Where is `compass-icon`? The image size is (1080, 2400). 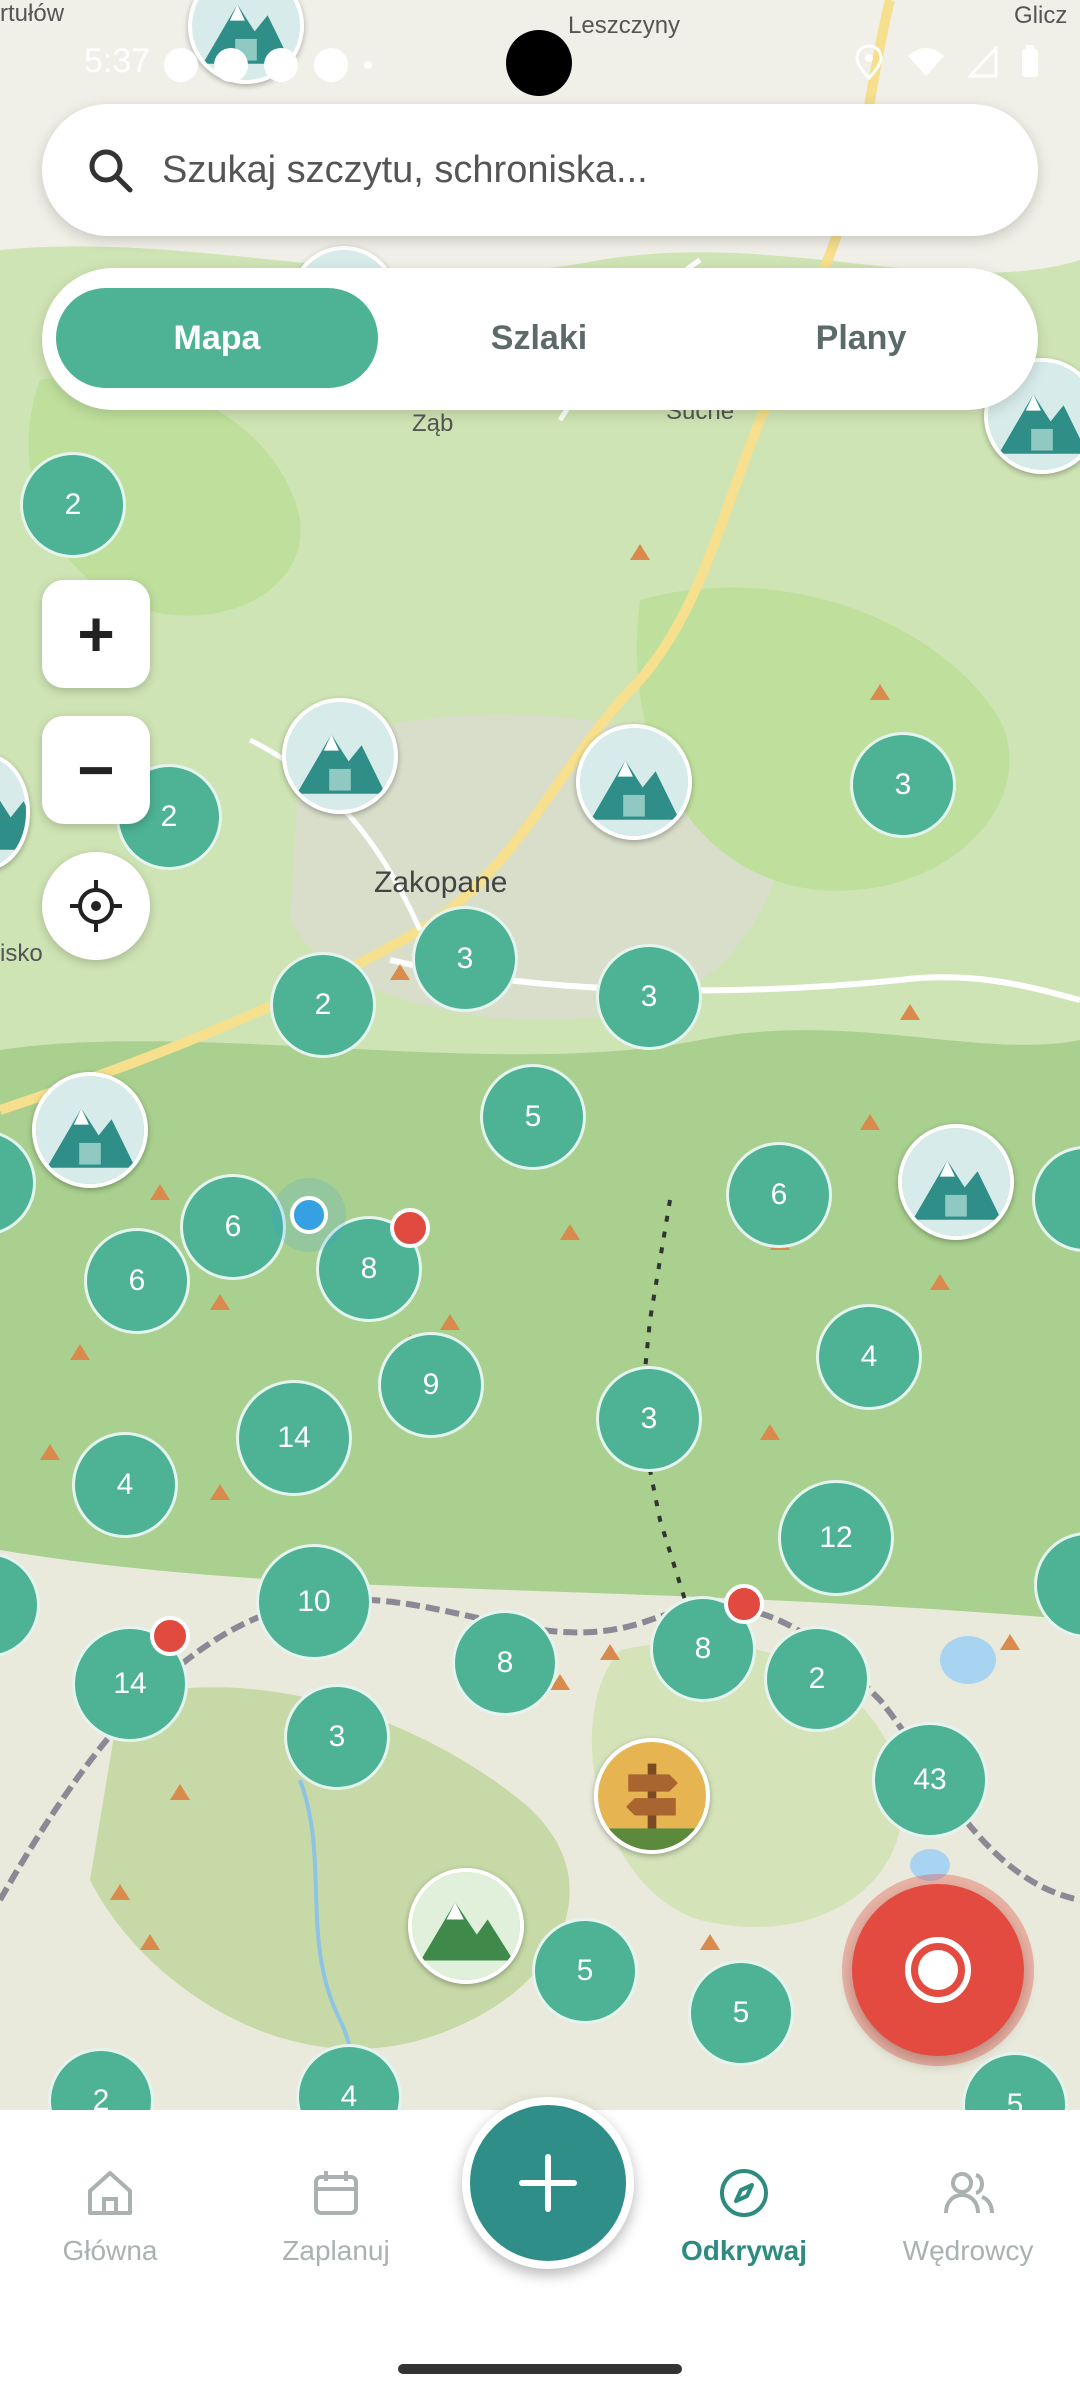 compass-icon is located at coordinates (744, 2193).